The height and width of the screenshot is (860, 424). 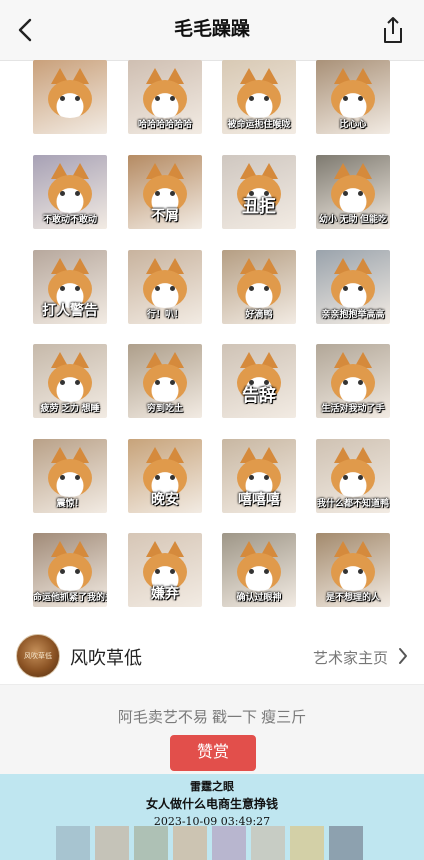 I want to click on sticker-item: 亲亲抱抱举高高, so click(x=353, y=287).